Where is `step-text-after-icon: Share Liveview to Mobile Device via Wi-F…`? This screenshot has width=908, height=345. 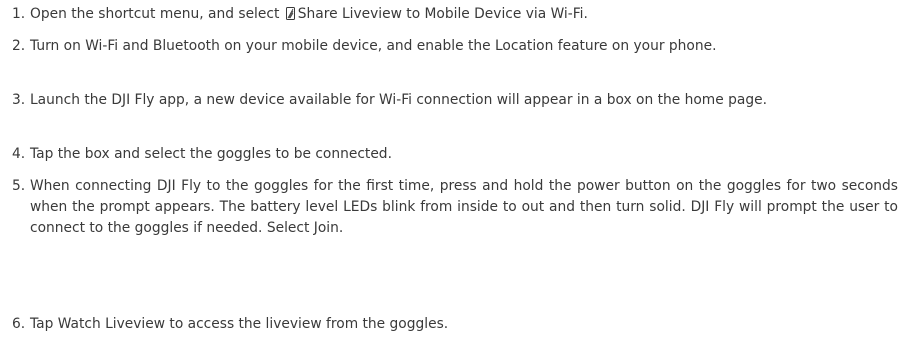
step-text-after-icon: Share Liveview to Mobile Device via Wi-F… is located at coordinates (442, 14).